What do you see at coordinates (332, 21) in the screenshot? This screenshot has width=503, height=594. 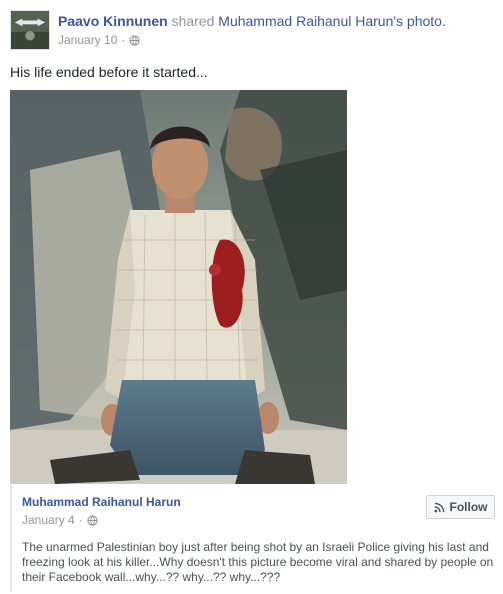 I see `original-photo-link: Muhammad Raihanul Harun's photo.` at bounding box center [332, 21].